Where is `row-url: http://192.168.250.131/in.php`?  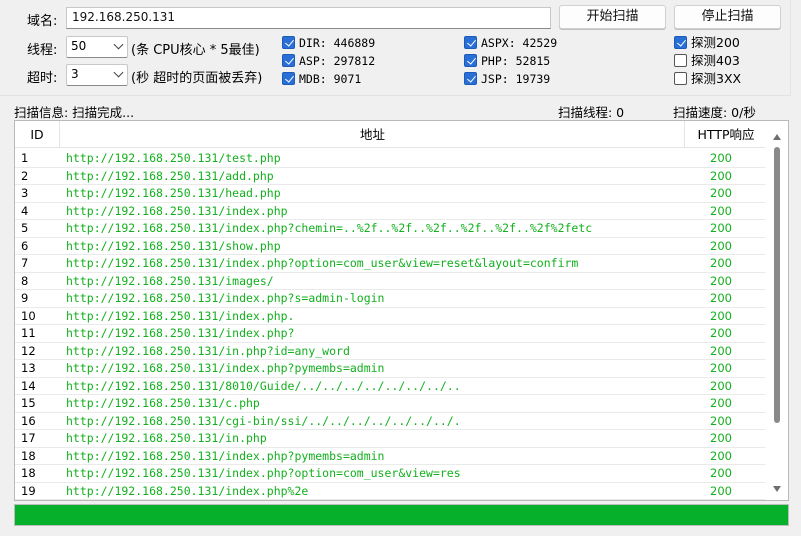 row-url: http://192.168.250.131/in.php is located at coordinates (166, 438).